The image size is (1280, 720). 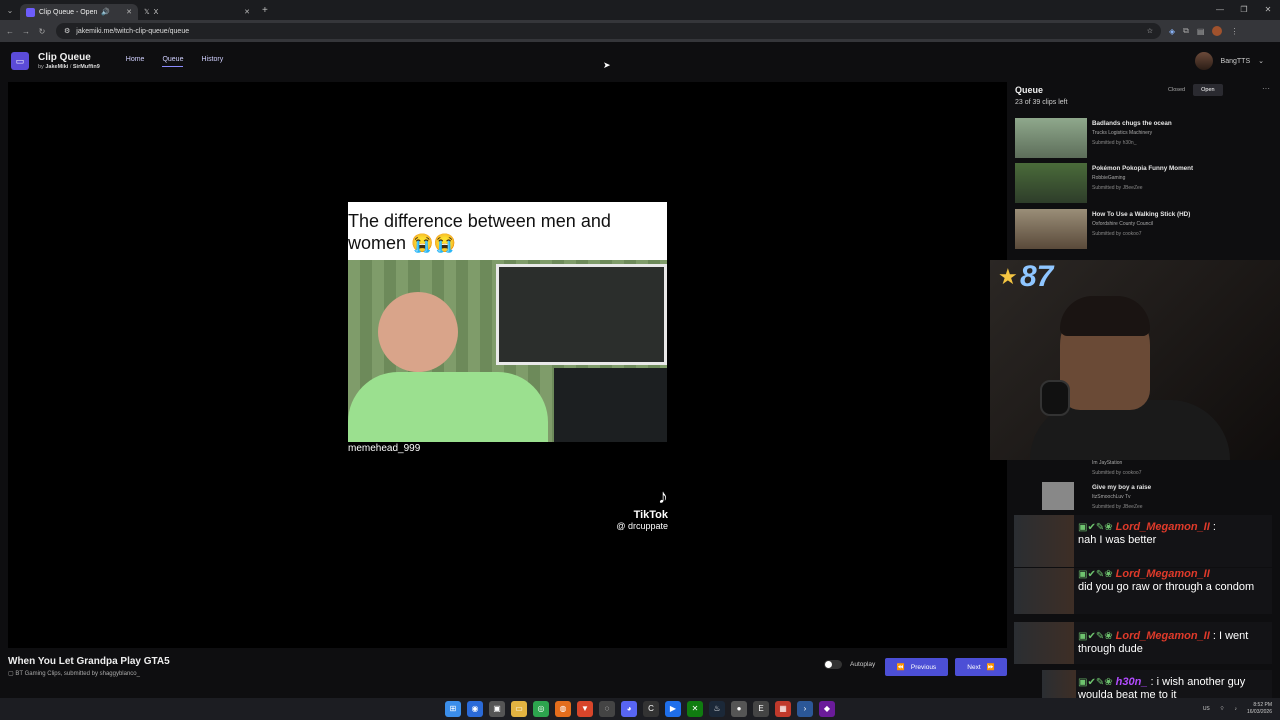 I want to click on terminal-icon: ›, so click(x=805, y=709).